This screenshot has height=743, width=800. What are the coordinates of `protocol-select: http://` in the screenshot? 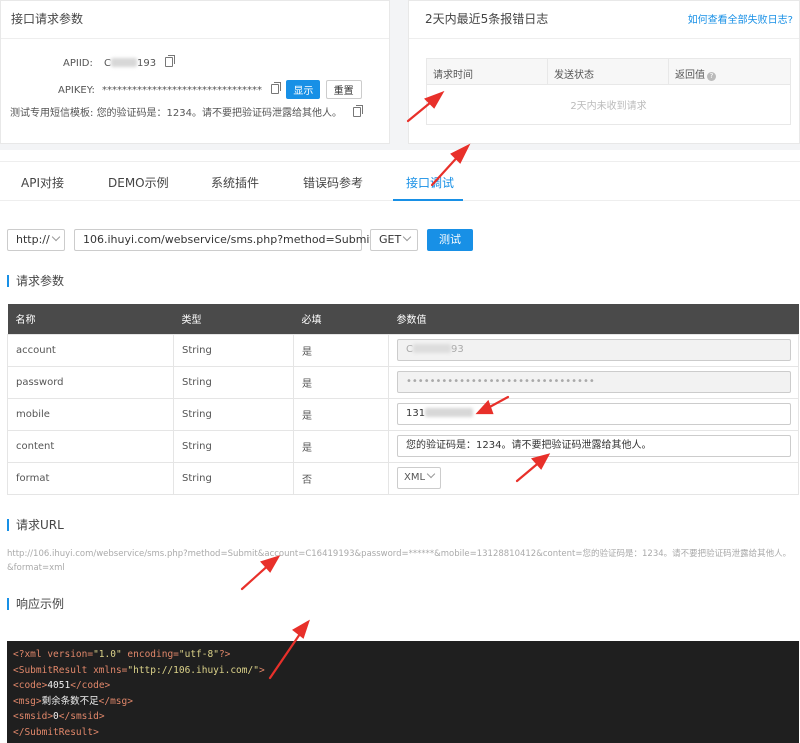 It's located at (36, 240).